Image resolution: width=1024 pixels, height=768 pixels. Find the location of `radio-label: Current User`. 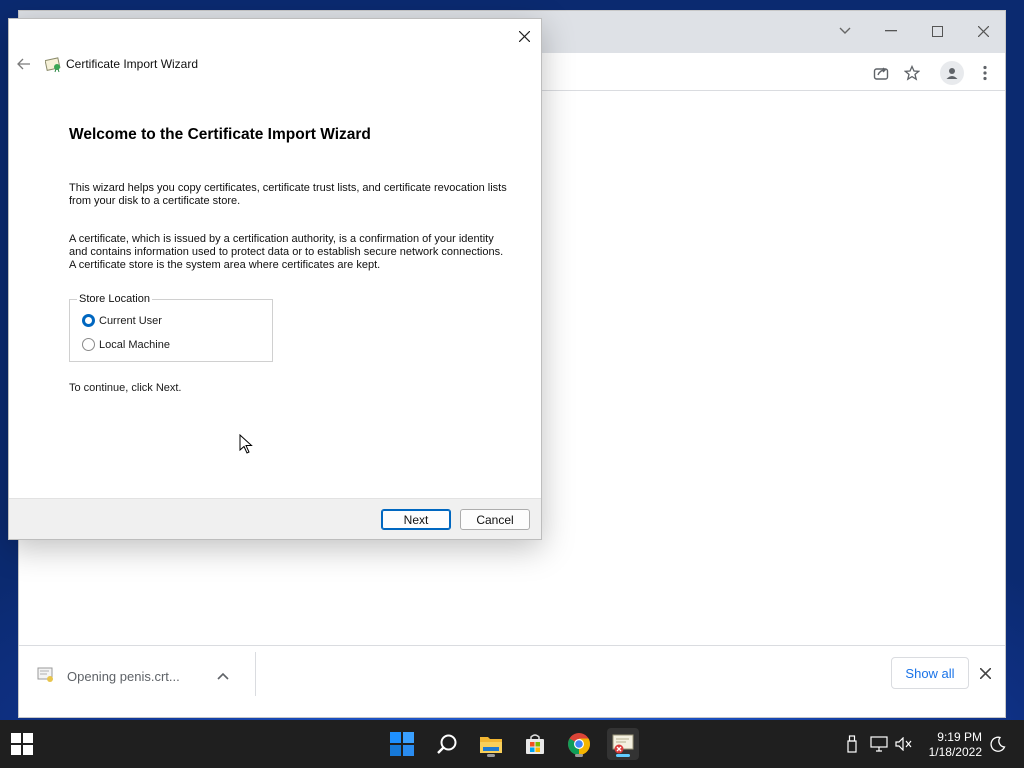

radio-label: Current User is located at coordinates (130, 320).